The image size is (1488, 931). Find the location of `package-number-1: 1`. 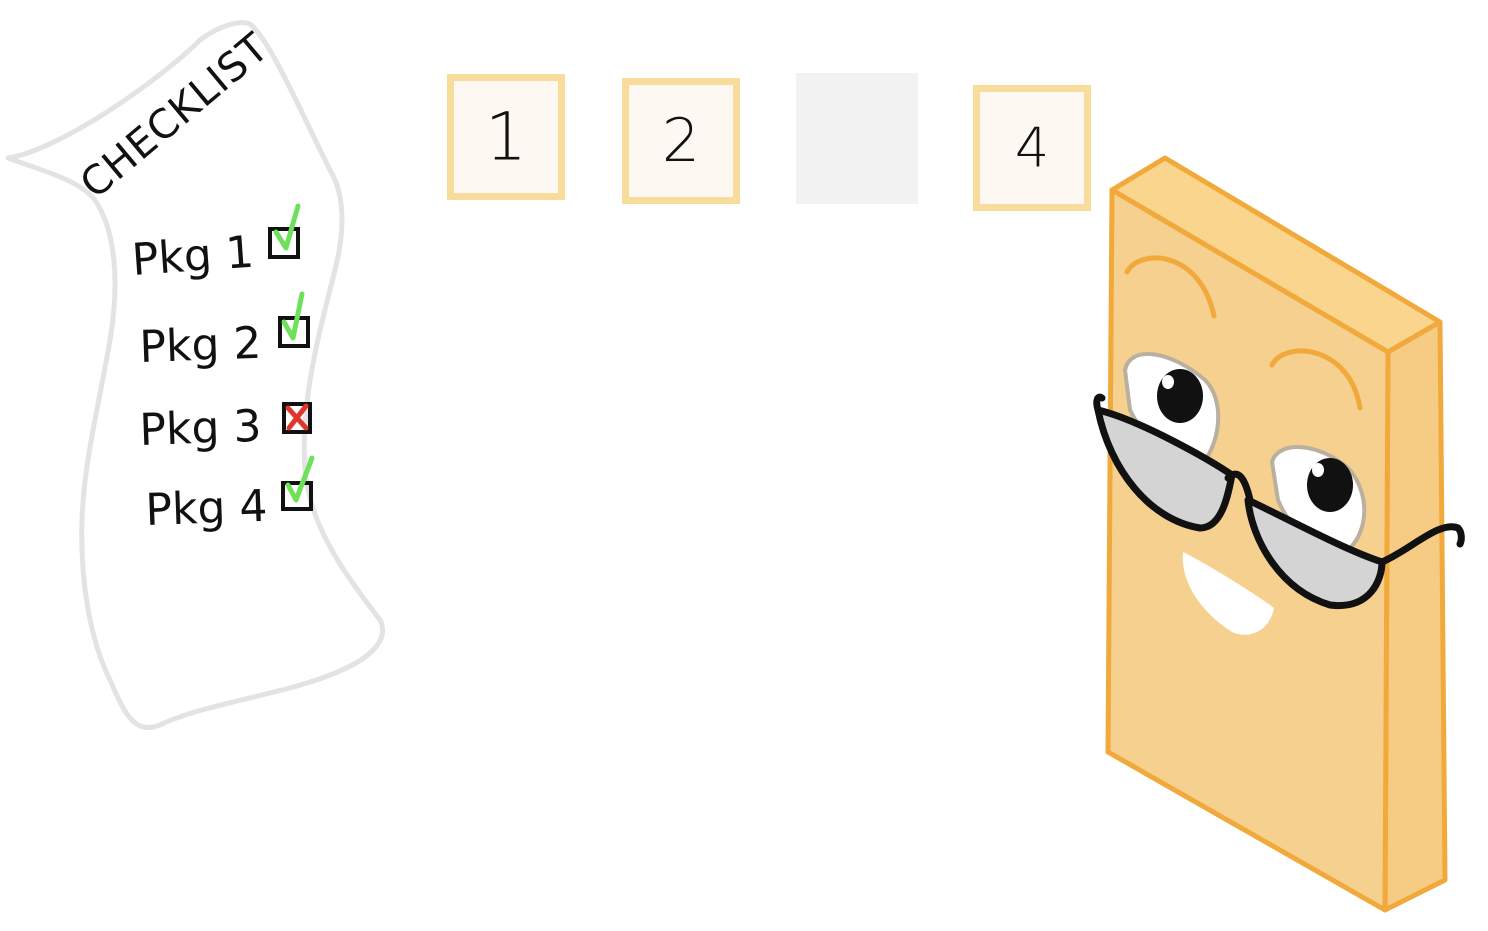

package-number-1: 1 is located at coordinates (506, 137).